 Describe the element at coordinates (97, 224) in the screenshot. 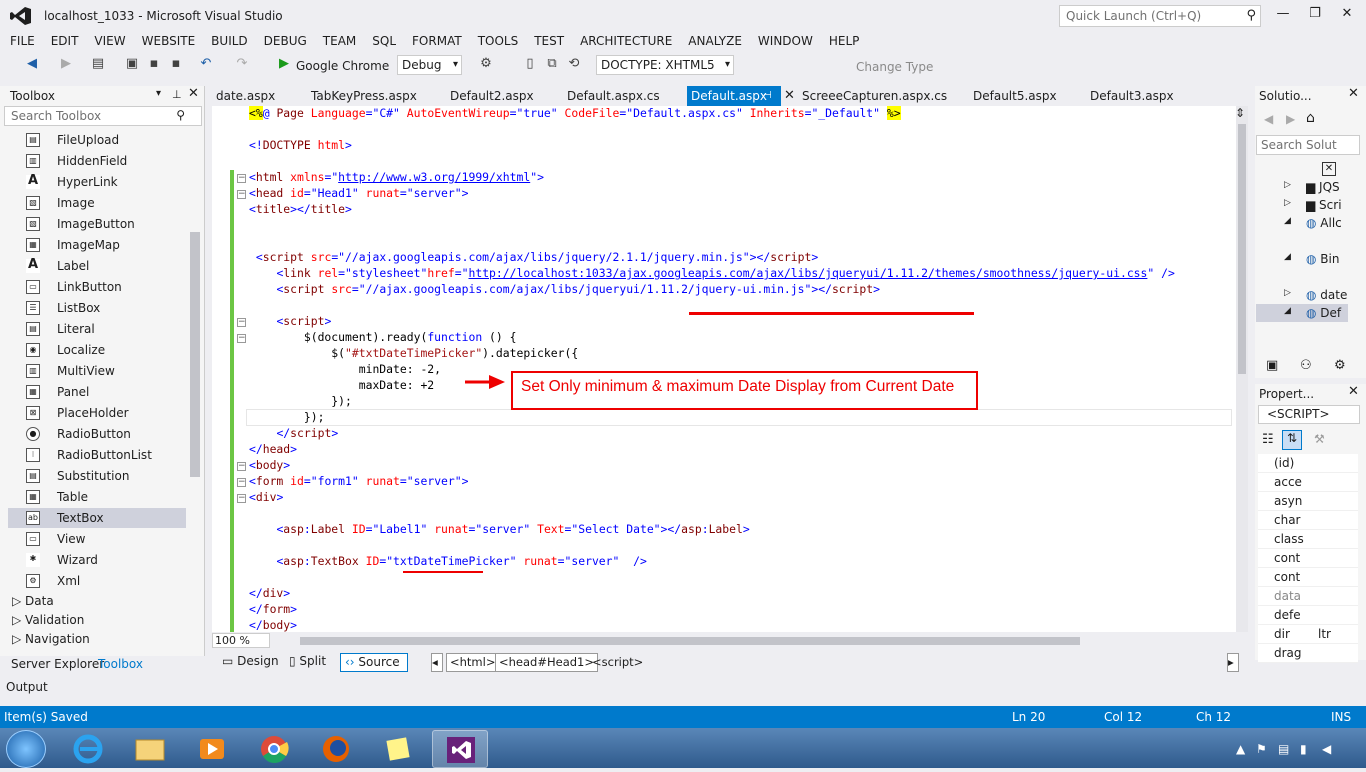

I see `toolbox-item-imagebutton: ▧ ImageButton` at that location.